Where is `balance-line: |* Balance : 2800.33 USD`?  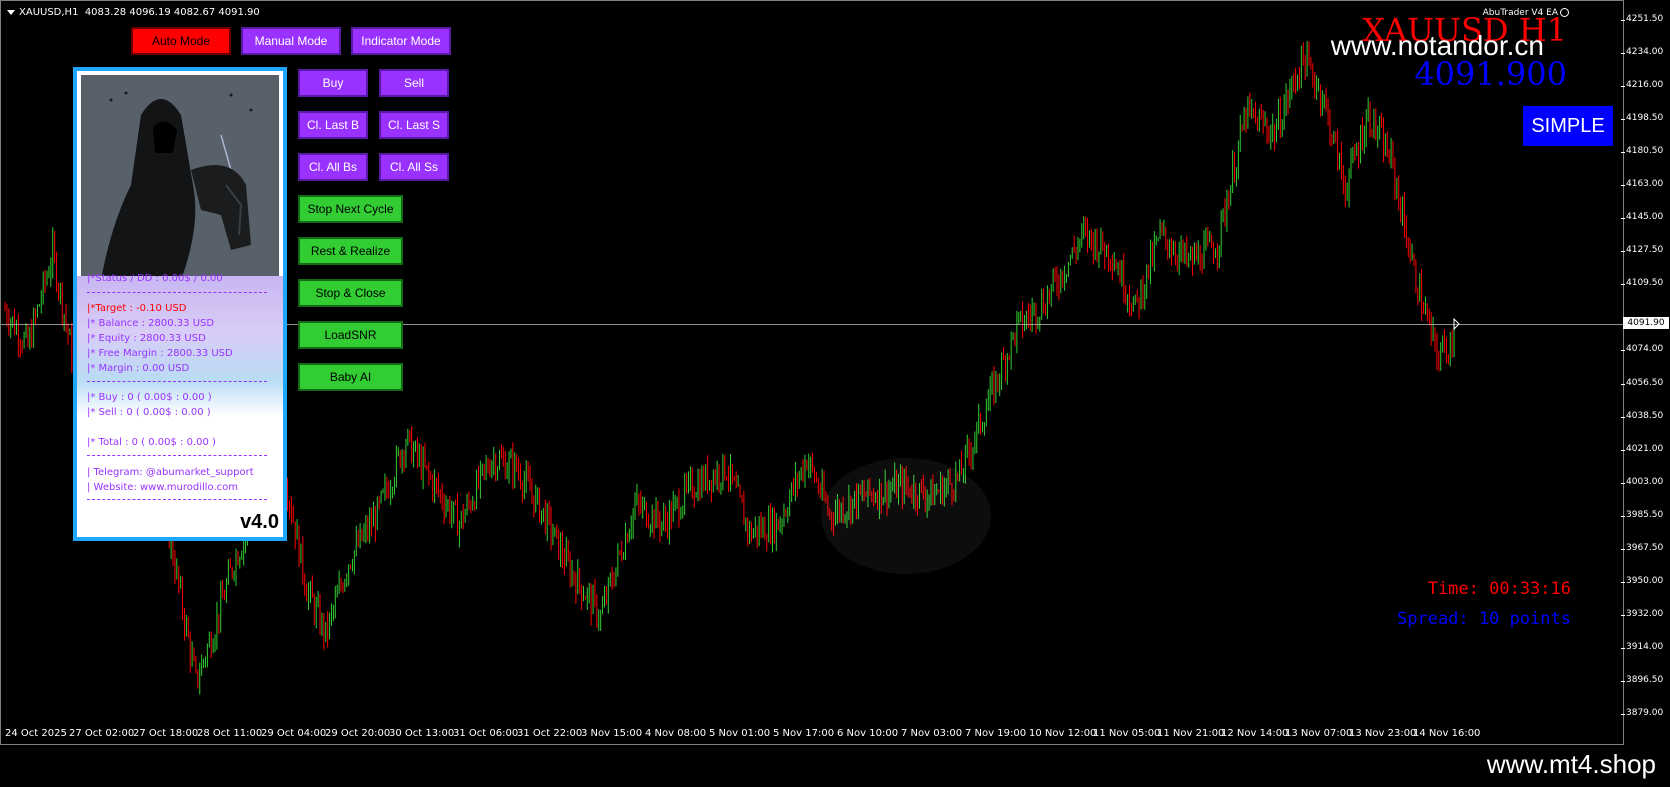
balance-line: |* Balance : 2800.33 USD is located at coordinates (151, 323).